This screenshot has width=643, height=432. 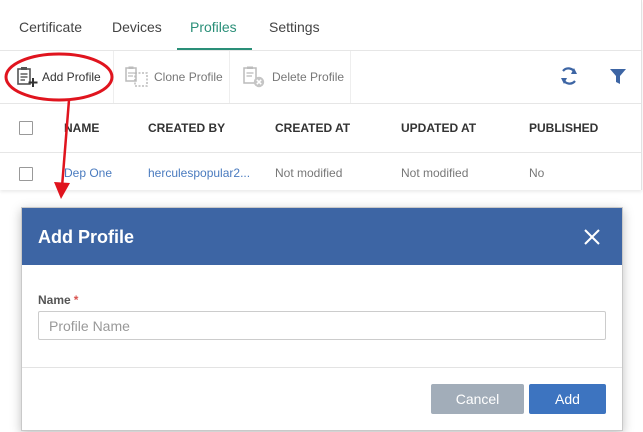 I want to click on select-all-checkbox, so click(x=26, y=128).